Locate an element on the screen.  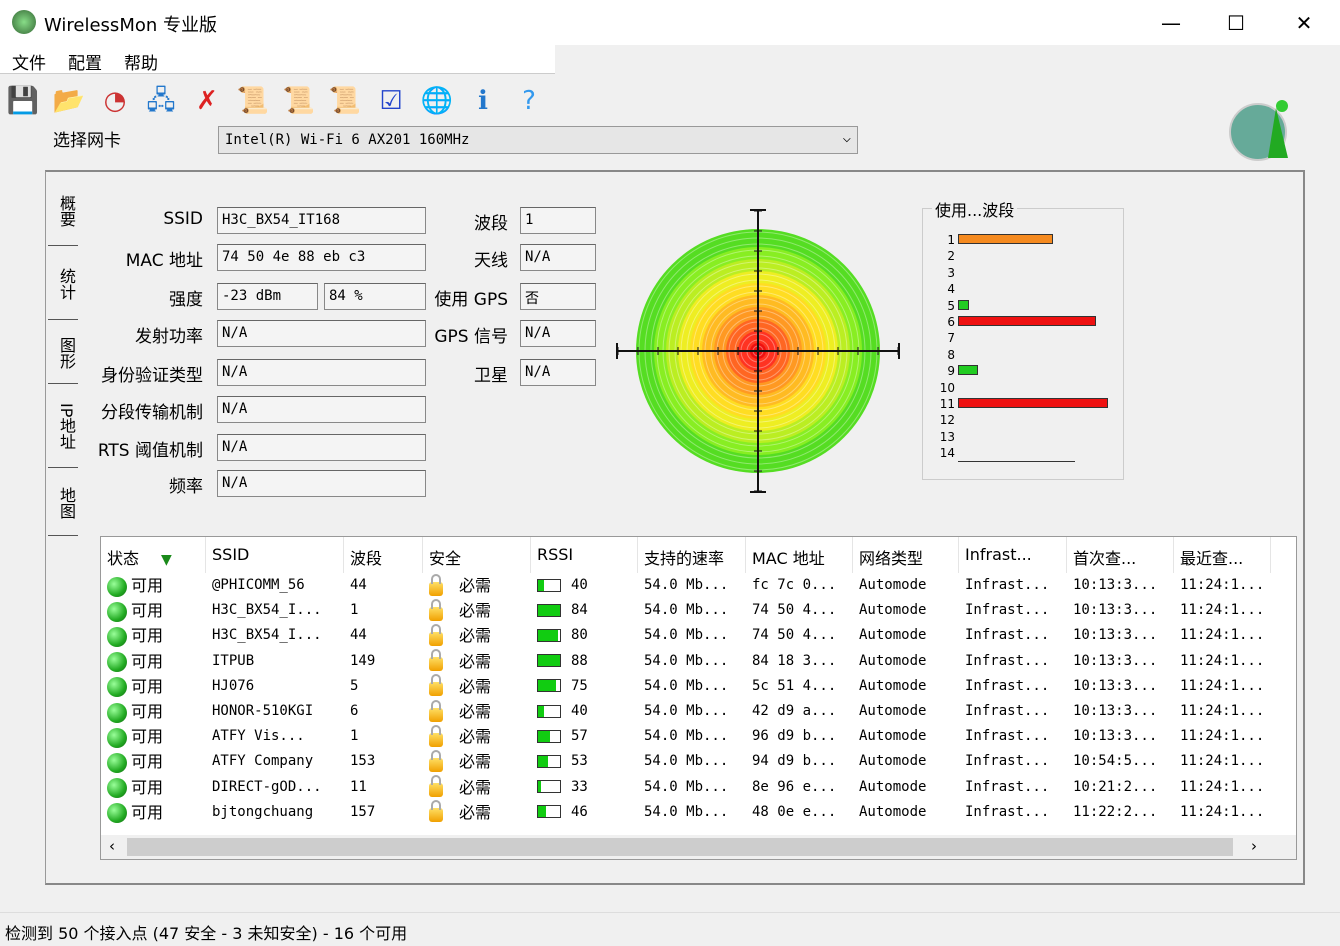
column-header: RSSI is located at coordinates (584, 555).